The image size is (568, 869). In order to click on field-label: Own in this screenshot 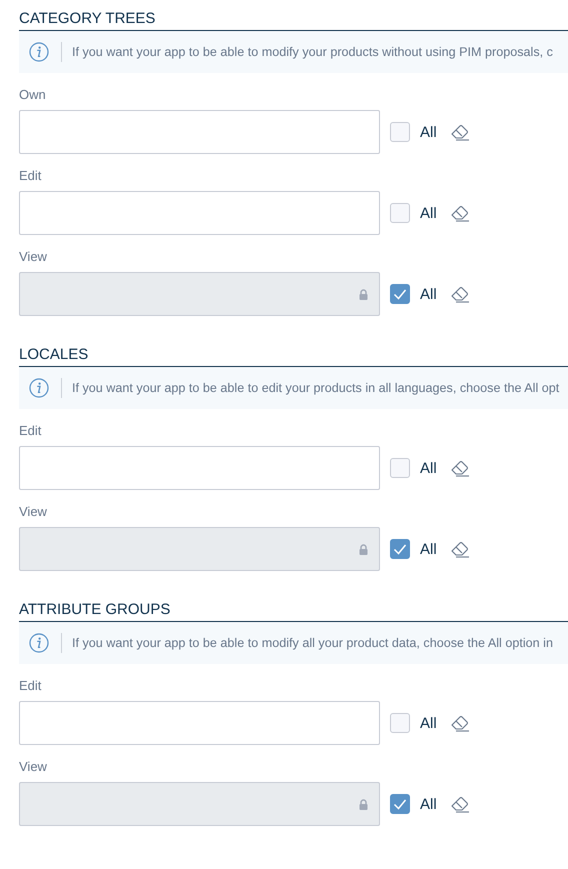, I will do `click(33, 95)`.